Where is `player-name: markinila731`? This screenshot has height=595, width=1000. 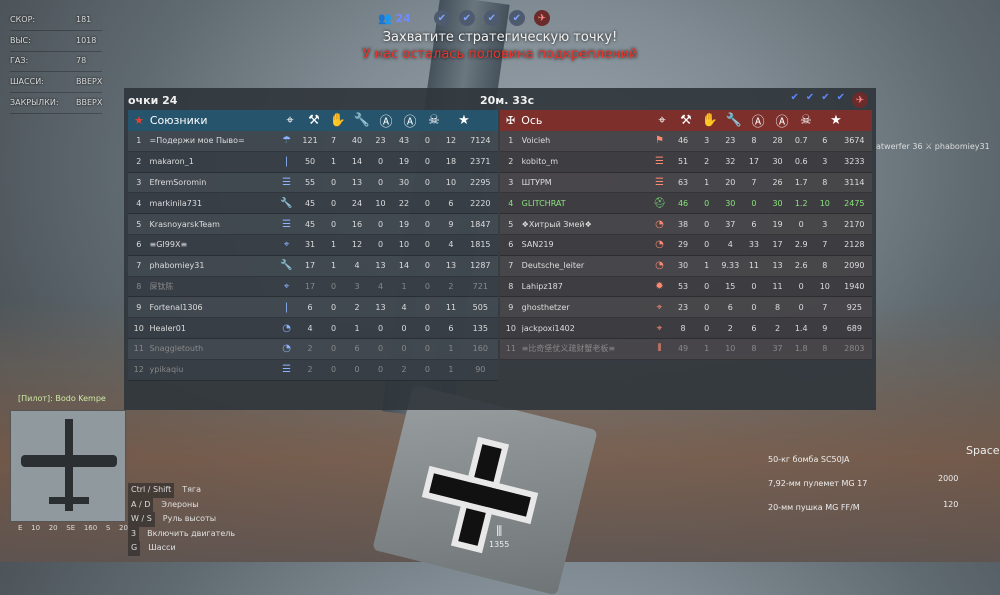 player-name: markinila731 is located at coordinates (176, 203).